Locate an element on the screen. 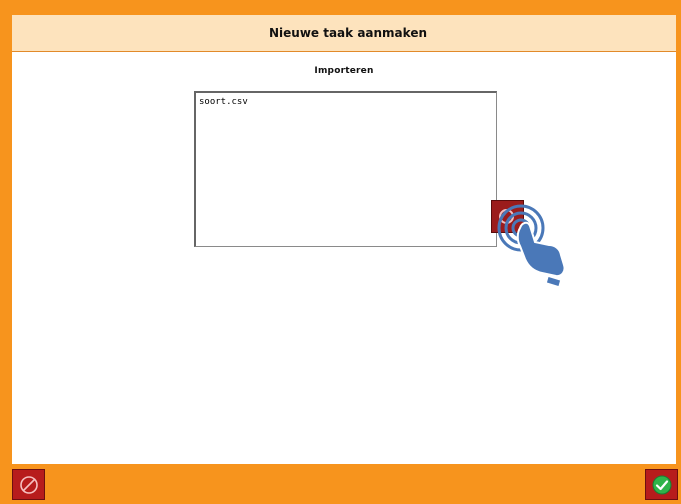 The width and height of the screenshot is (681, 504). list-item: soort.csv is located at coordinates (346, 102).